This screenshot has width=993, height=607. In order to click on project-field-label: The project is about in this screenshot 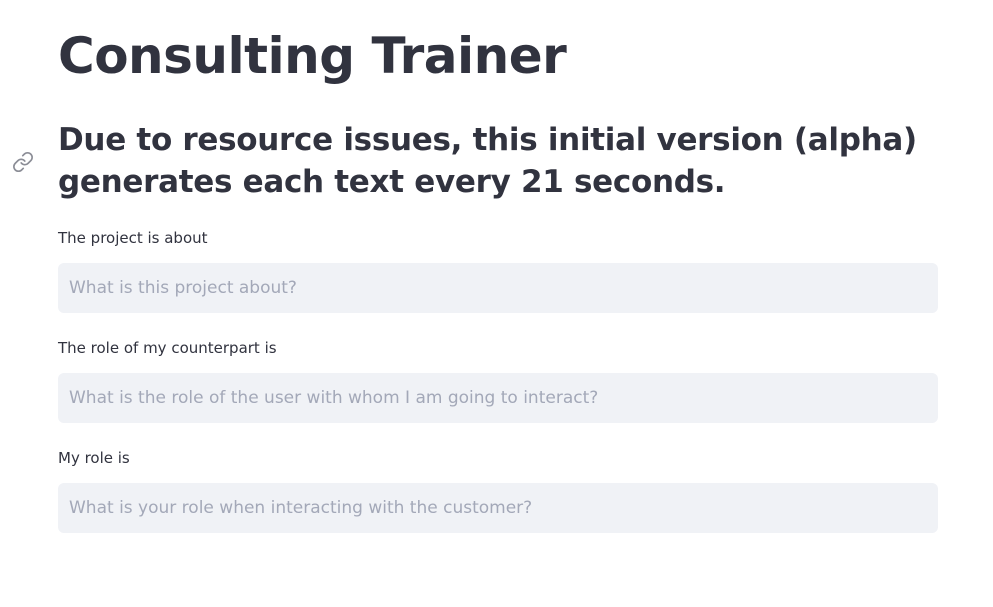, I will do `click(133, 238)`.